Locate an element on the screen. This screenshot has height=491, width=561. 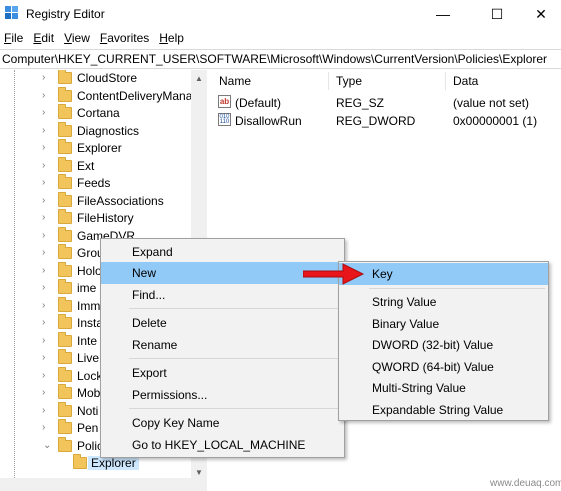
menu-item-expandable-string-value: Expandable String Value is located at coordinates (443, 410).